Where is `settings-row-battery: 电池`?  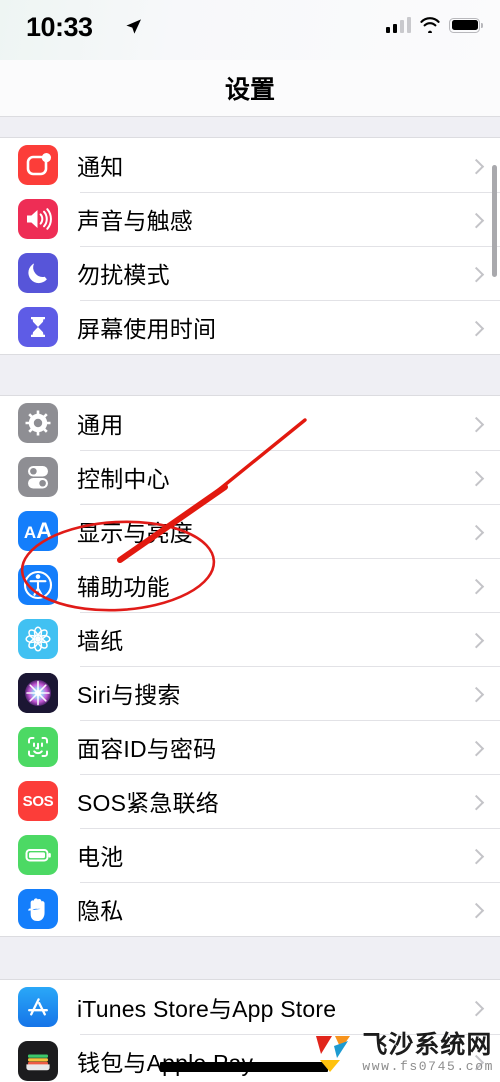 settings-row-battery: 电池 is located at coordinates (250, 855).